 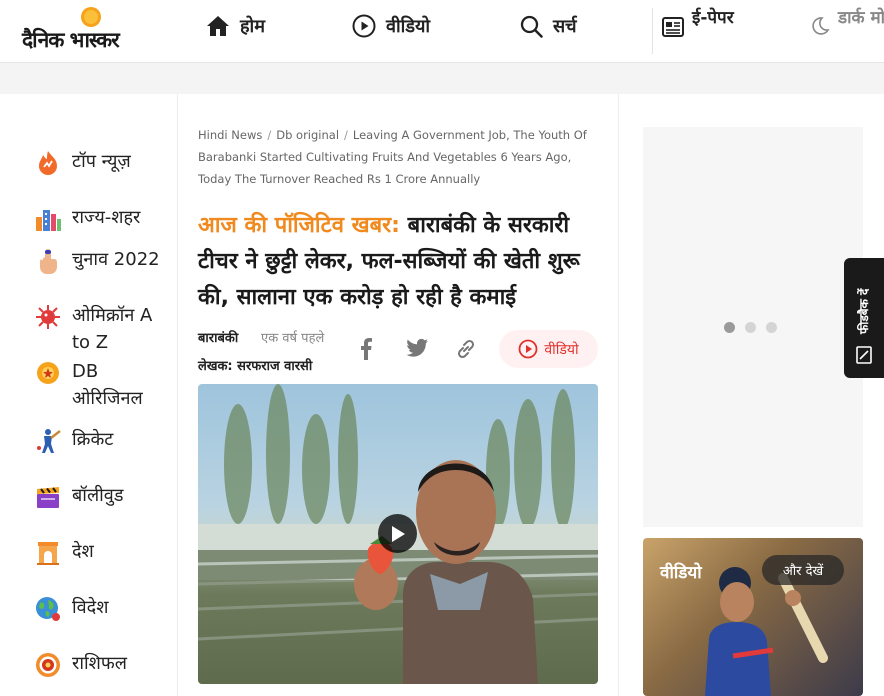 I want to click on carousel-dot-active, so click(x=729, y=327).